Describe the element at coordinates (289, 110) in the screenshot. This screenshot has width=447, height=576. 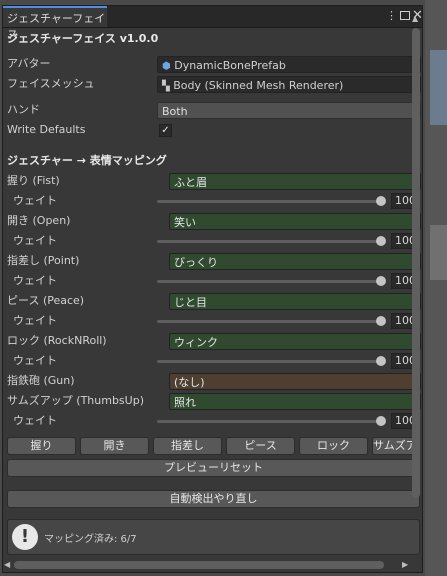
I see `hand-dropdown: Both` at that location.